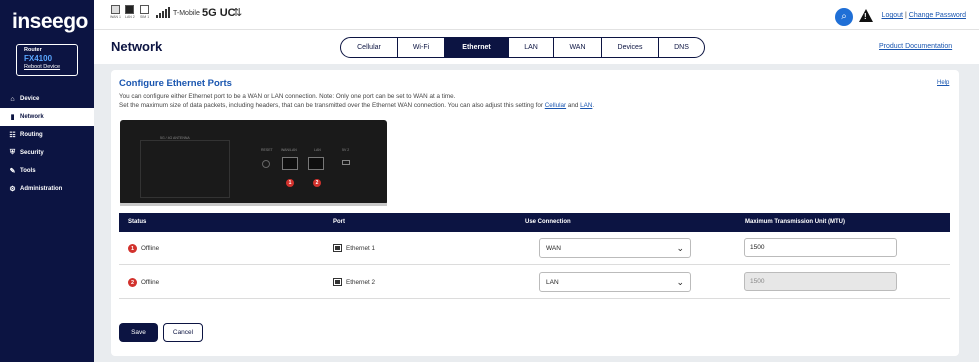  Describe the element at coordinates (38, 58) in the screenshot. I see `router-model: FX4100` at that location.